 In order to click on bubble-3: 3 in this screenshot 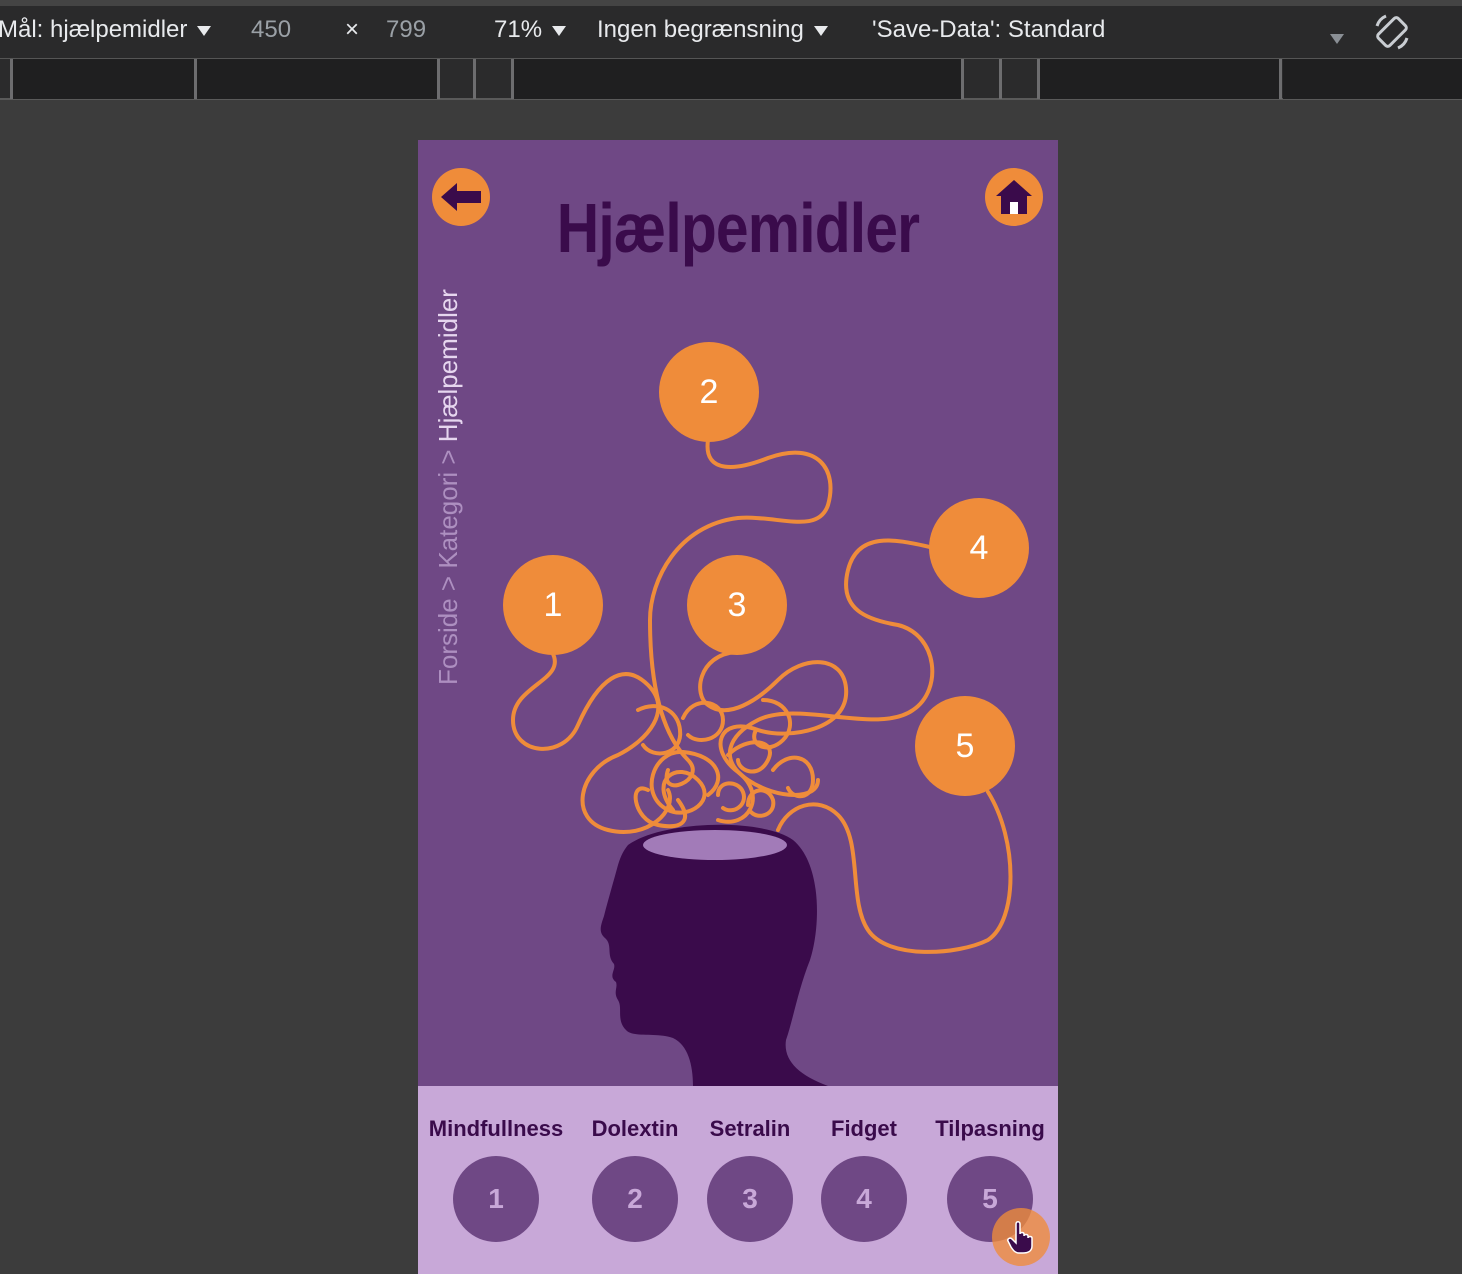, I will do `click(737, 605)`.